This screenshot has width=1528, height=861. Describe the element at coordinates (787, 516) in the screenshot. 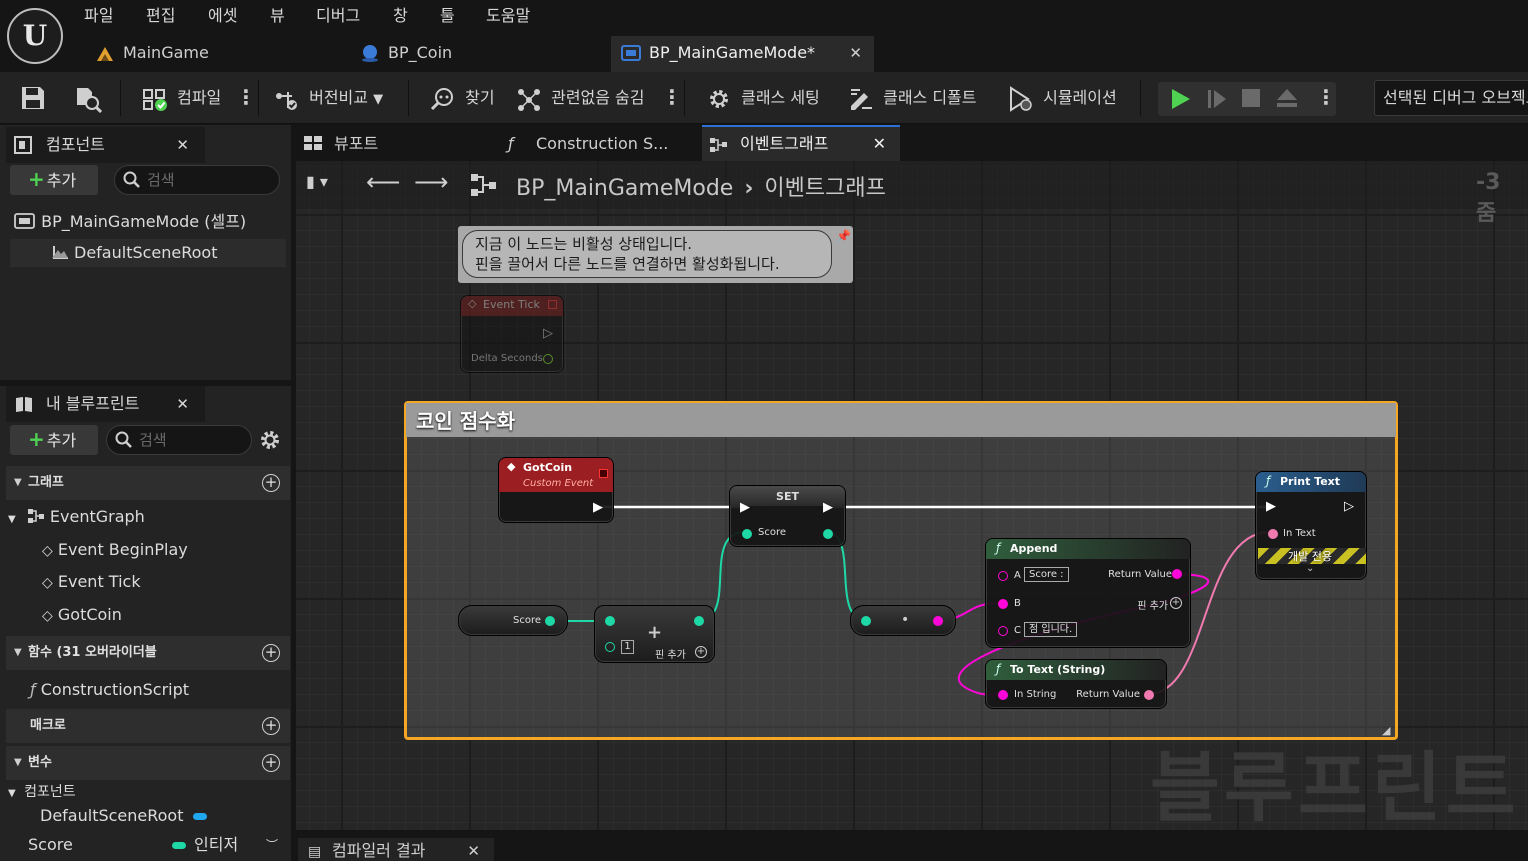

I see `set-score-node: SET ▶ ▶ Score` at that location.